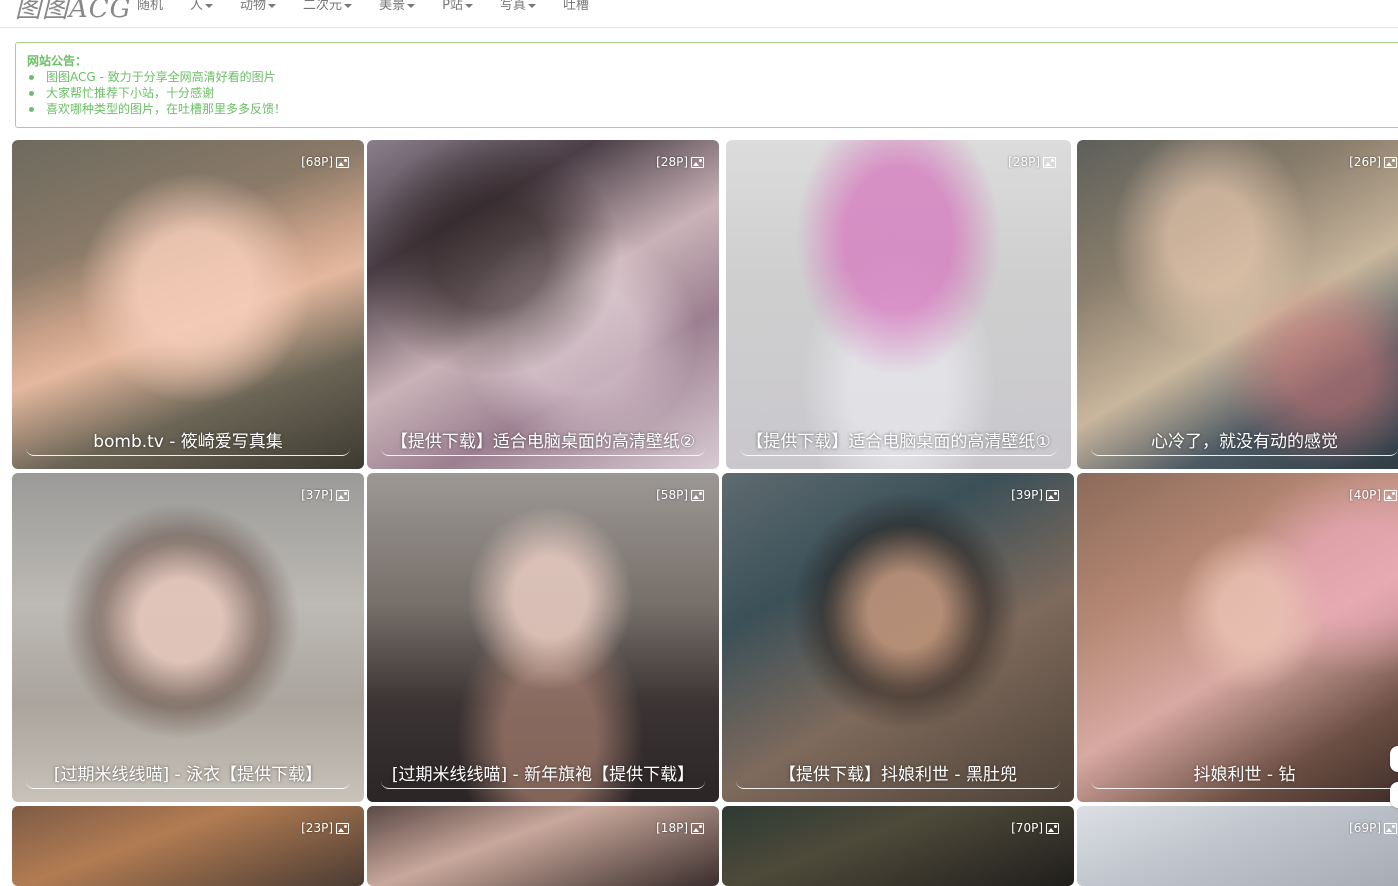  Describe the element at coordinates (712, 77) in the screenshot. I see `announcement-item: 图图ACG - 致力于分享全网高清好看的图片` at that location.